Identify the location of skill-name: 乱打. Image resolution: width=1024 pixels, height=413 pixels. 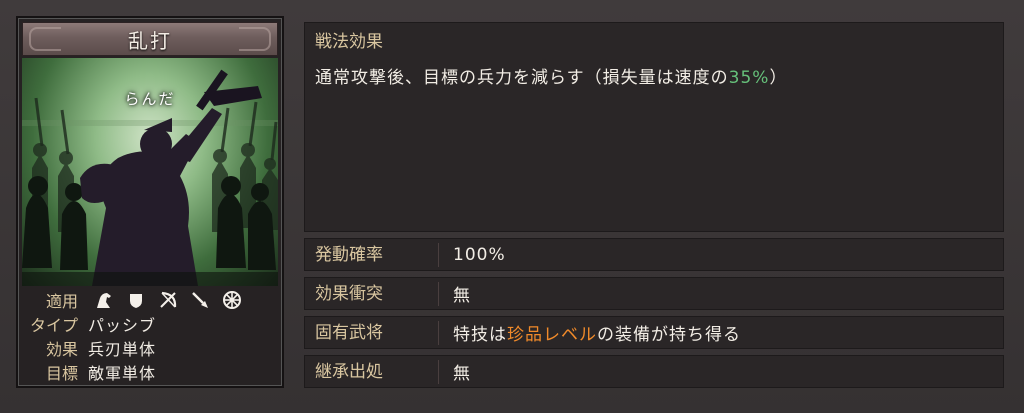
(150, 40).